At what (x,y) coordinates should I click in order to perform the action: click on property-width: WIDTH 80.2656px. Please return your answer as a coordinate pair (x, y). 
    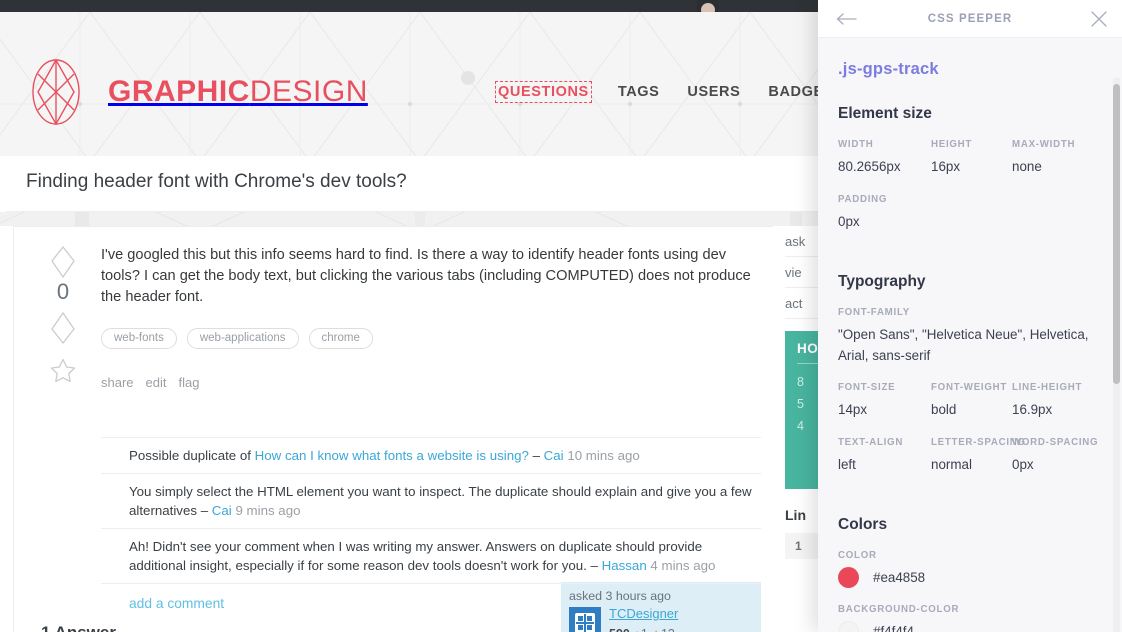
    Looking at the image, I should click on (884, 166).